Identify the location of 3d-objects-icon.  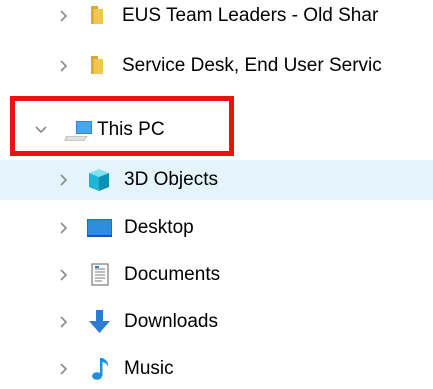
(100, 180).